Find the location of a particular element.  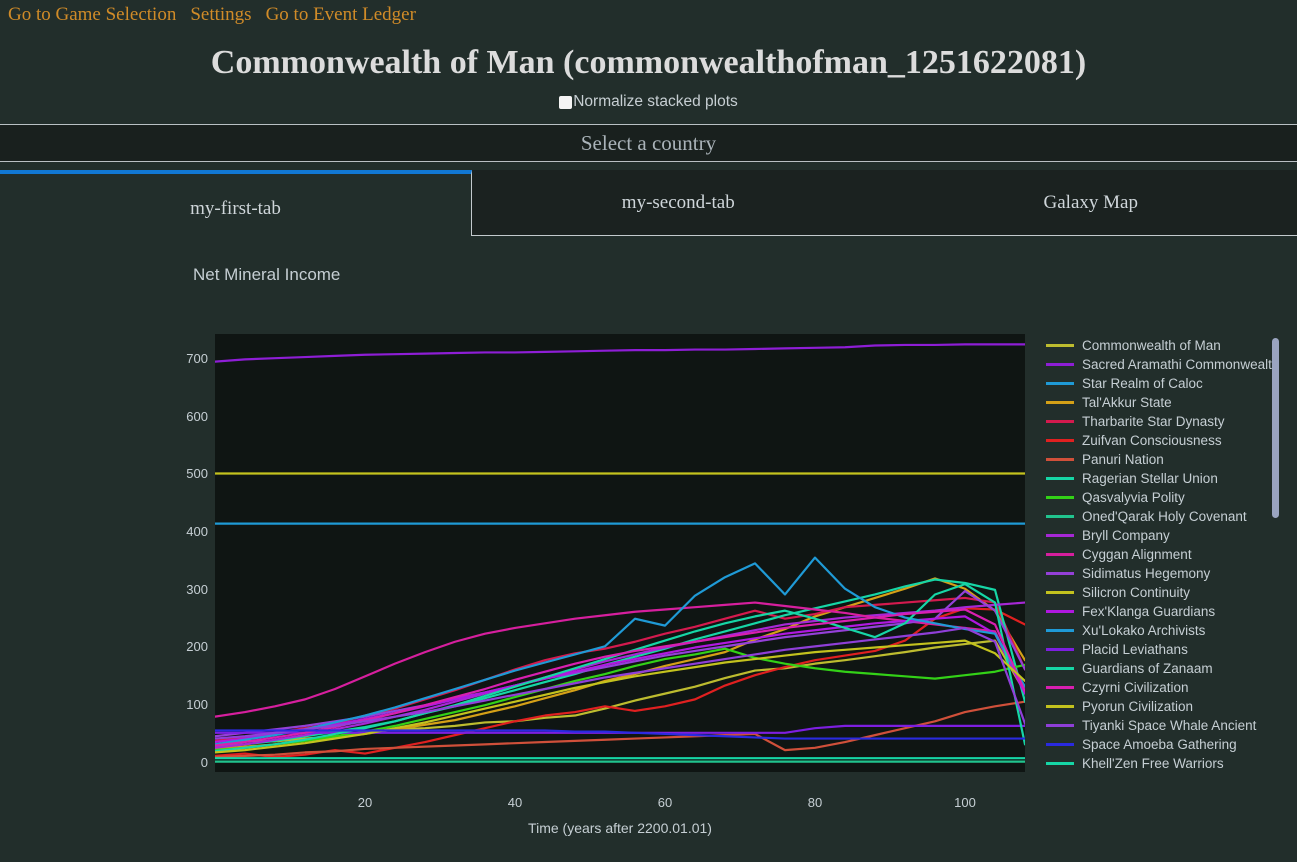

legend-label: Khell'Zen Free Warriors is located at coordinates (1153, 763).